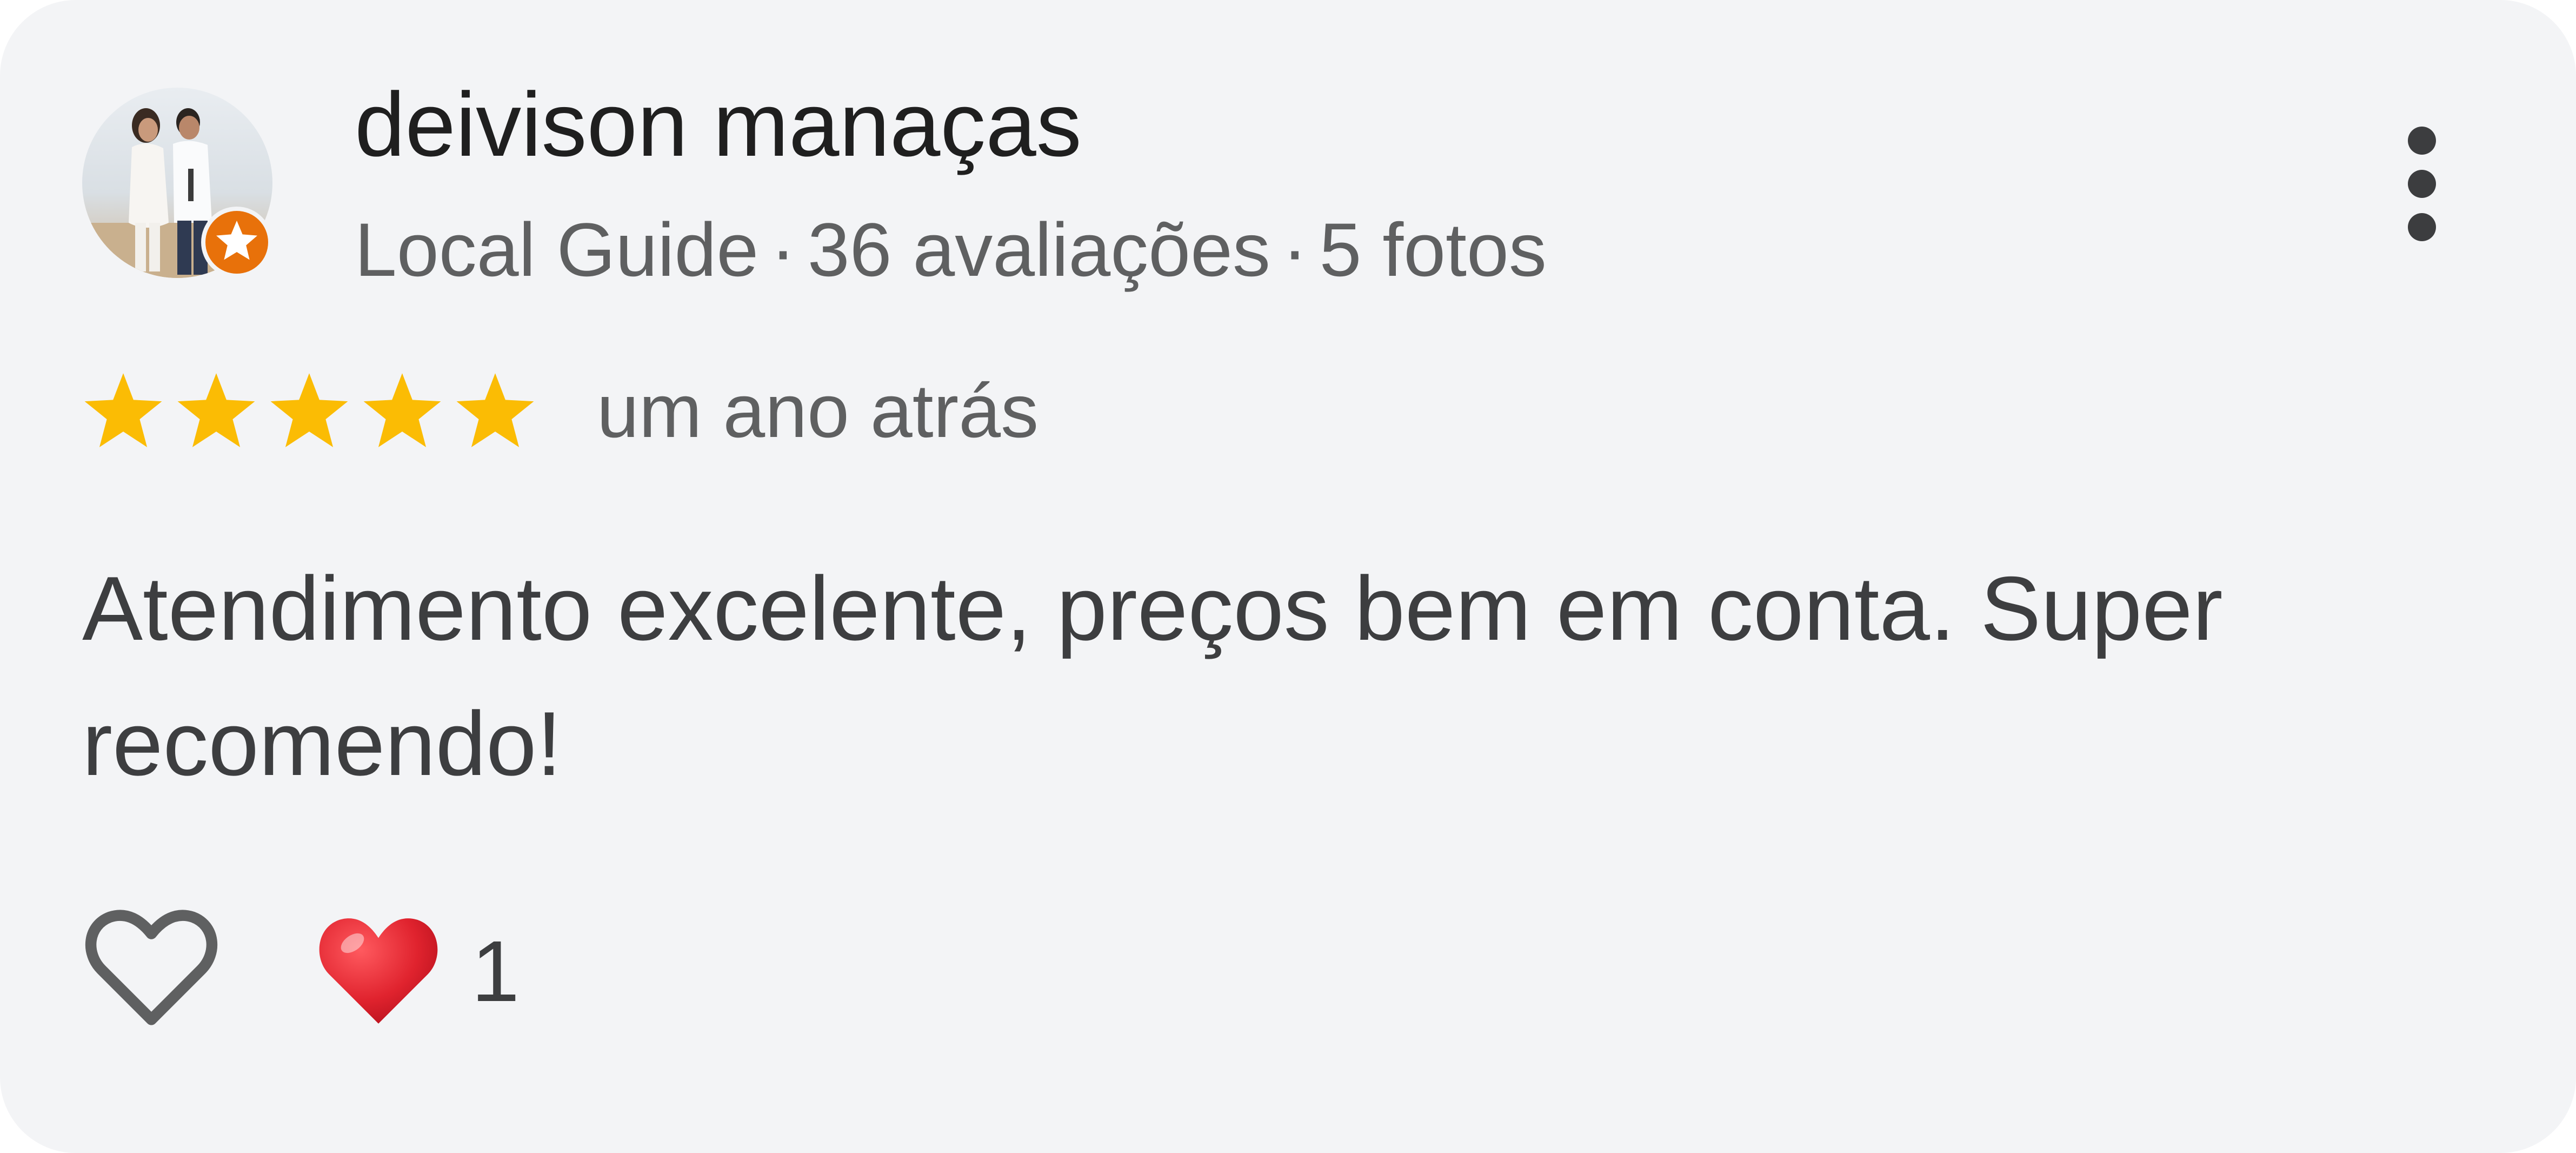  What do you see at coordinates (1433, 249) in the screenshot?
I see `photo-count: 5 fotos` at bounding box center [1433, 249].